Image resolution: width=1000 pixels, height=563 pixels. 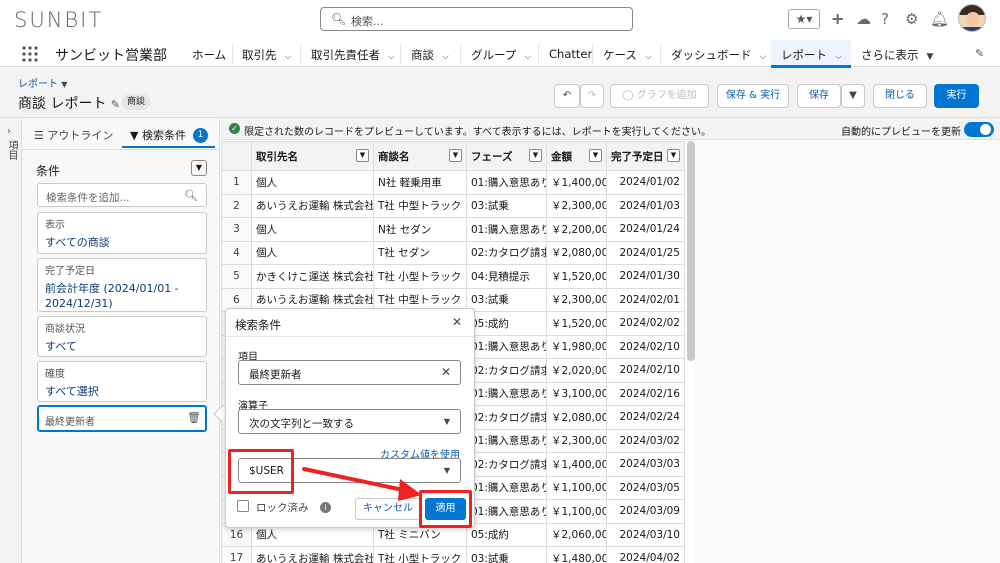 What do you see at coordinates (111, 56) in the screenshot?
I see `app-name: サンビット営業部` at bounding box center [111, 56].